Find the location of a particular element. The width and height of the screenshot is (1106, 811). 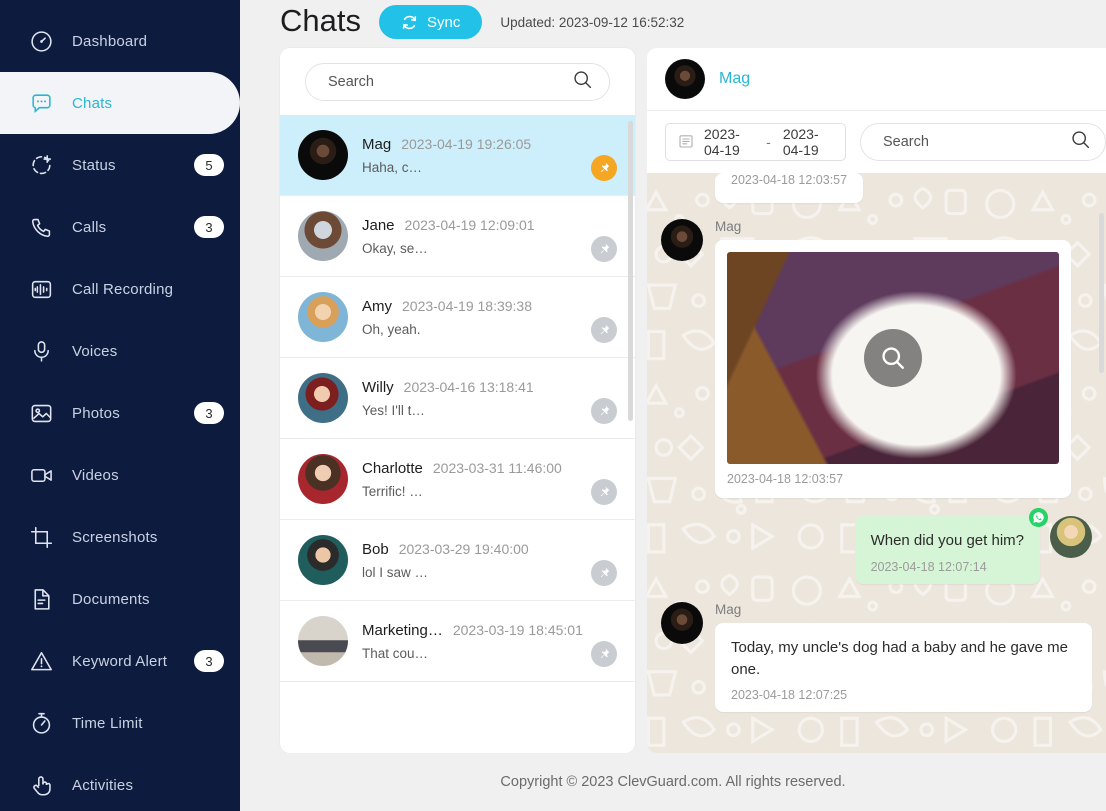

chat-list-scrollbar is located at coordinates (630, 271).